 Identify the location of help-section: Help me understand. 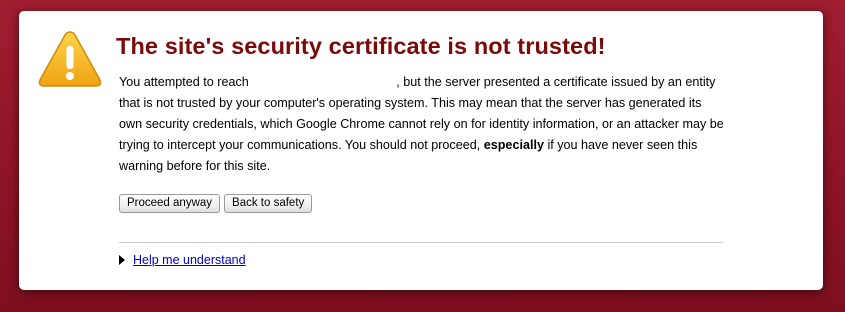
(182, 260).